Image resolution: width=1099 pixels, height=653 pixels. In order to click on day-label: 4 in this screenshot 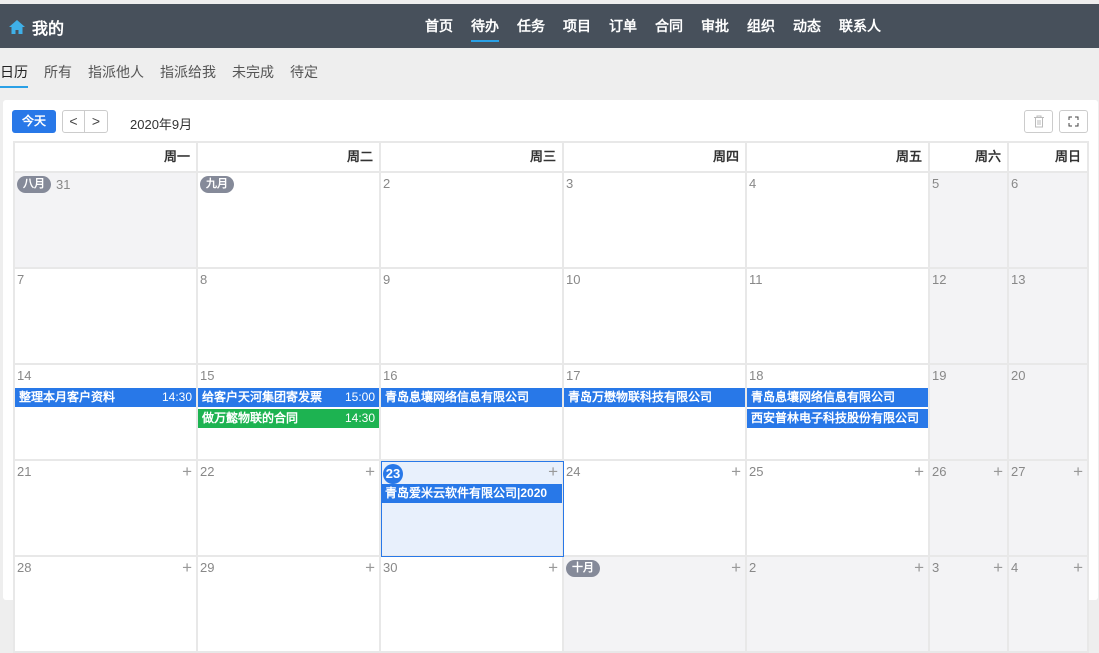, I will do `click(753, 183)`.